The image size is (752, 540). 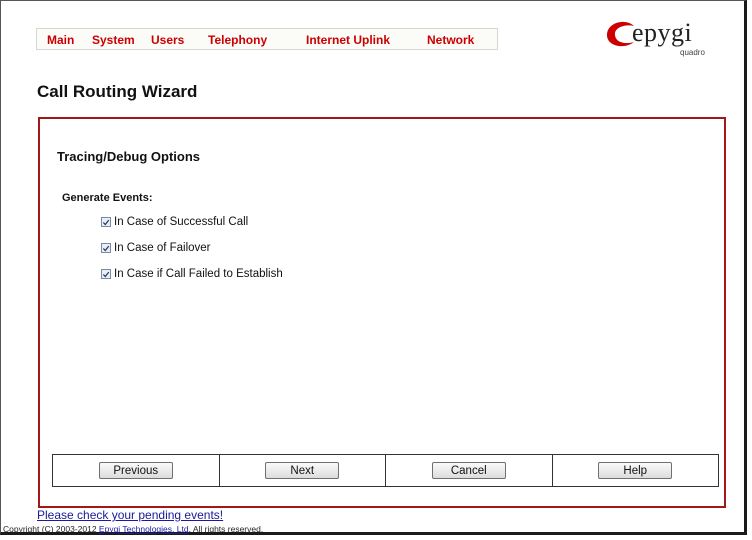 What do you see at coordinates (162, 248) in the screenshot?
I see `failover-label: In Case of Failover` at bounding box center [162, 248].